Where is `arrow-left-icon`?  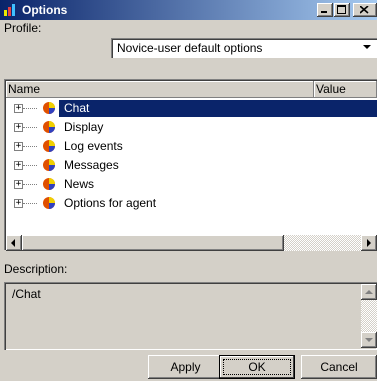 arrow-left-icon is located at coordinates (13, 243).